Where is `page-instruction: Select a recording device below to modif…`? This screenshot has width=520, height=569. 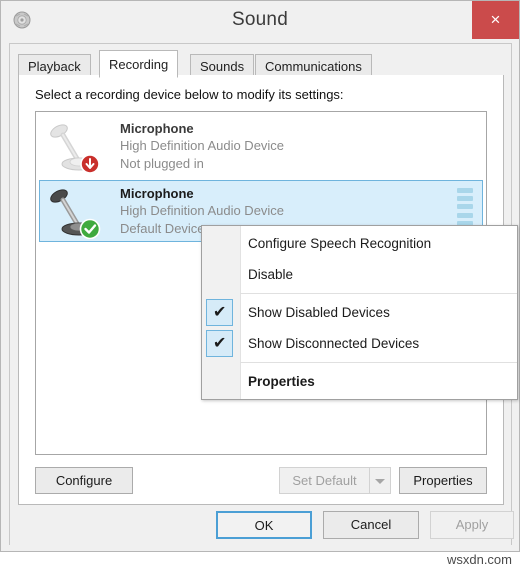
page-instruction: Select a recording device below to modif… is located at coordinates (189, 94).